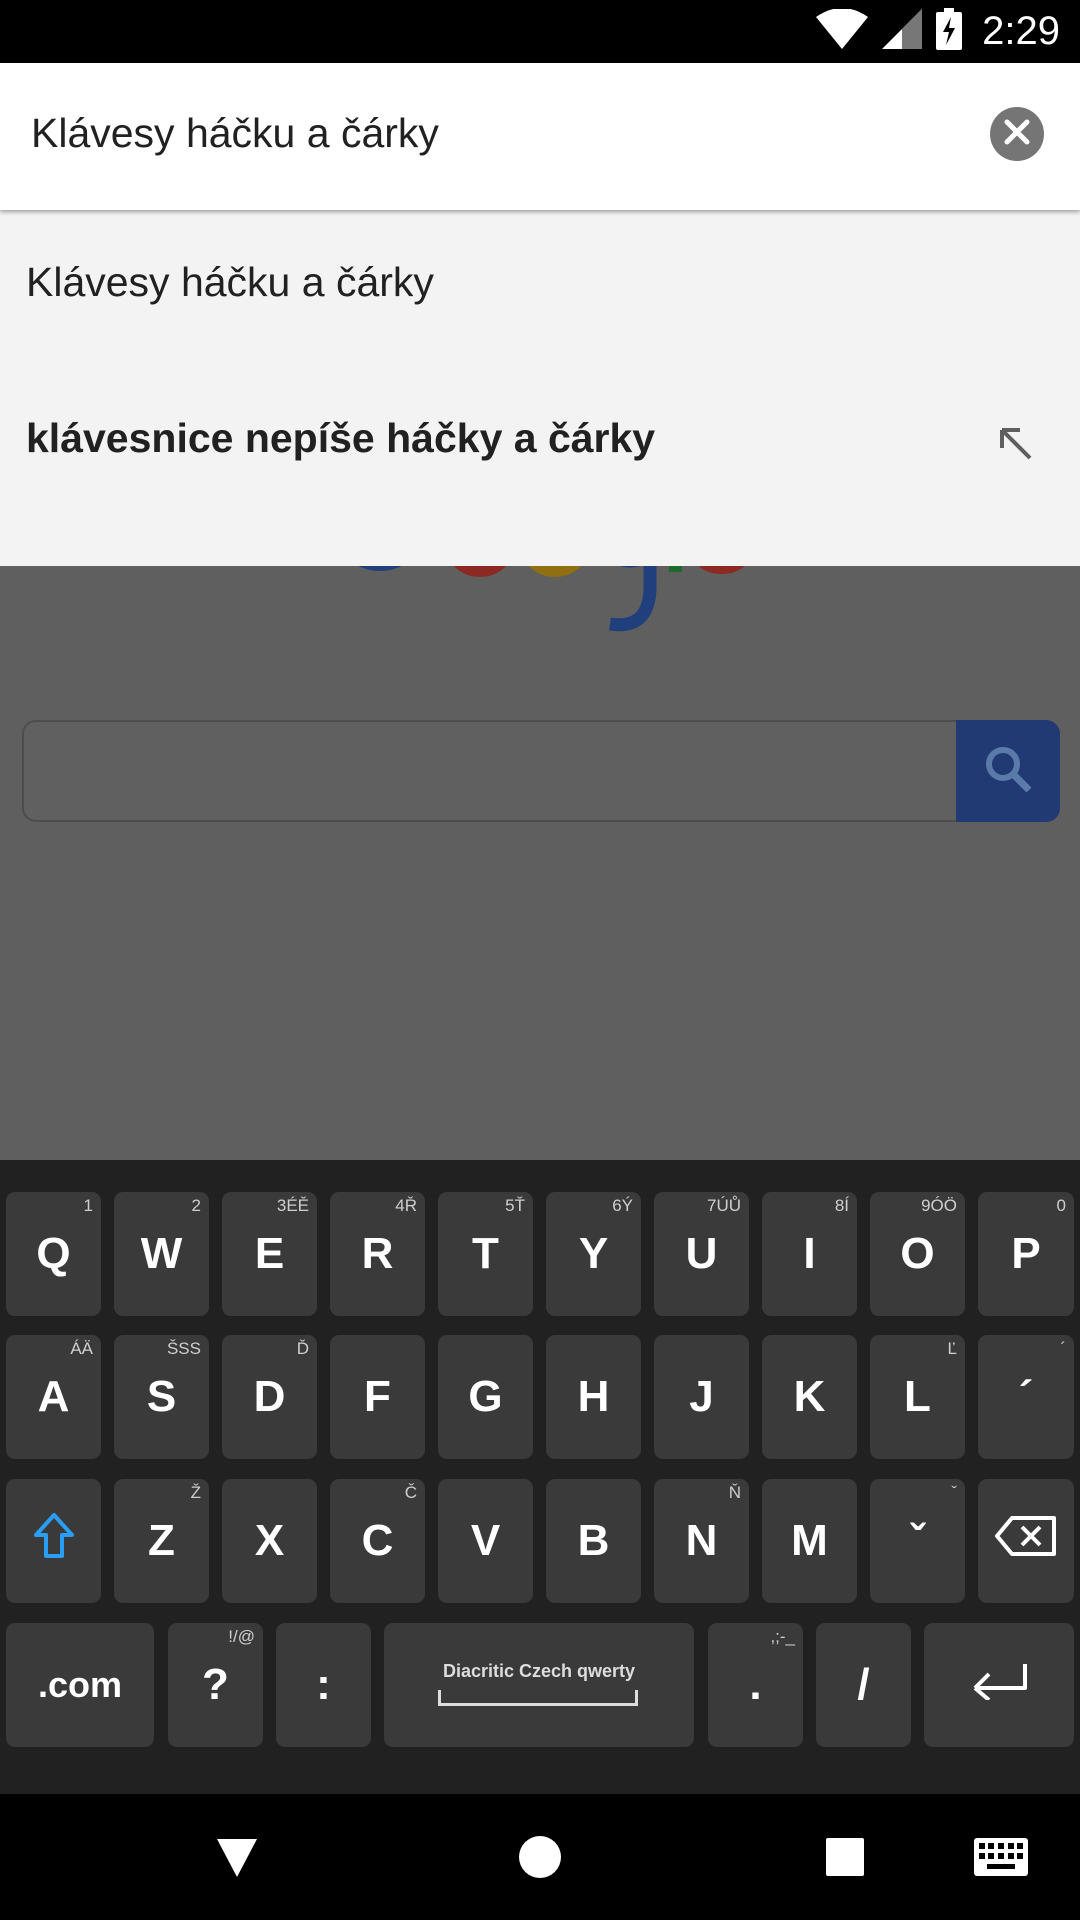  What do you see at coordinates (809, 1397) in the screenshot?
I see `key-k: K` at bounding box center [809, 1397].